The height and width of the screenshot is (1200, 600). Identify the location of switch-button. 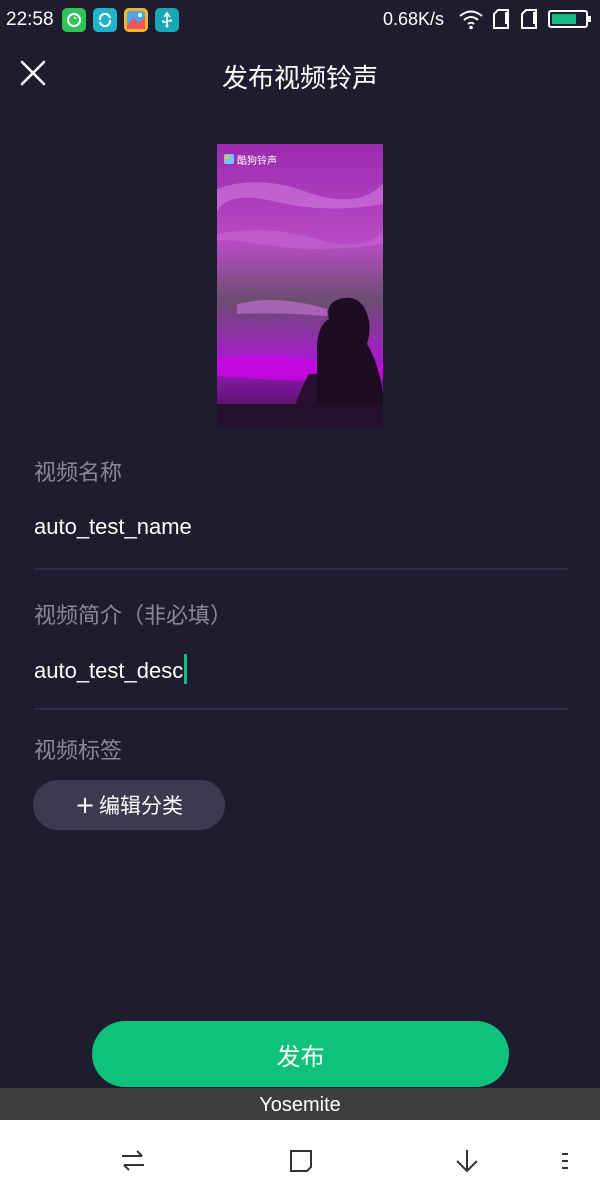
(133, 1161).